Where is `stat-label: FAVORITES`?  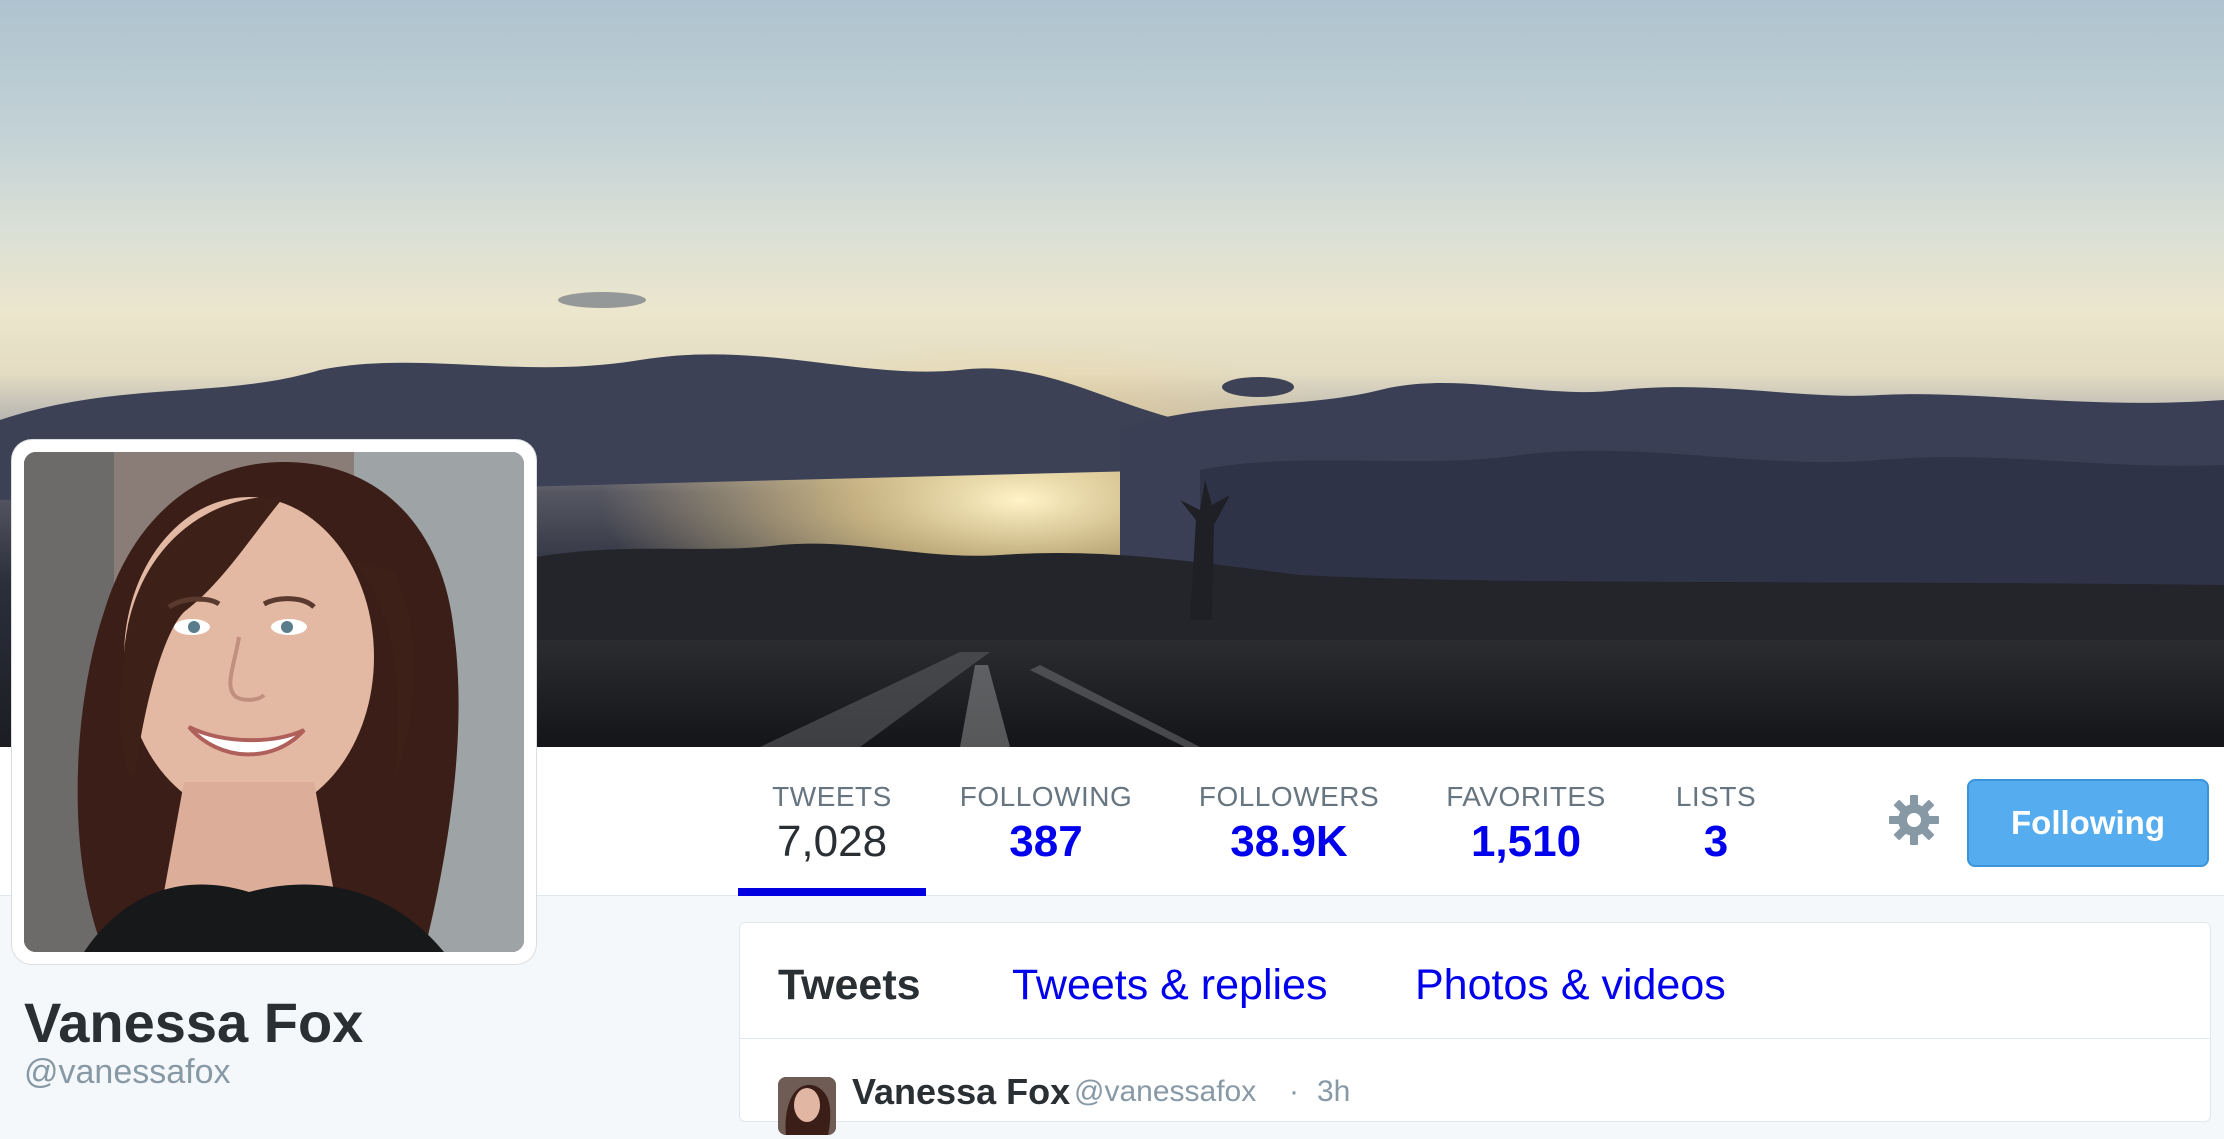 stat-label: FAVORITES is located at coordinates (1526, 796).